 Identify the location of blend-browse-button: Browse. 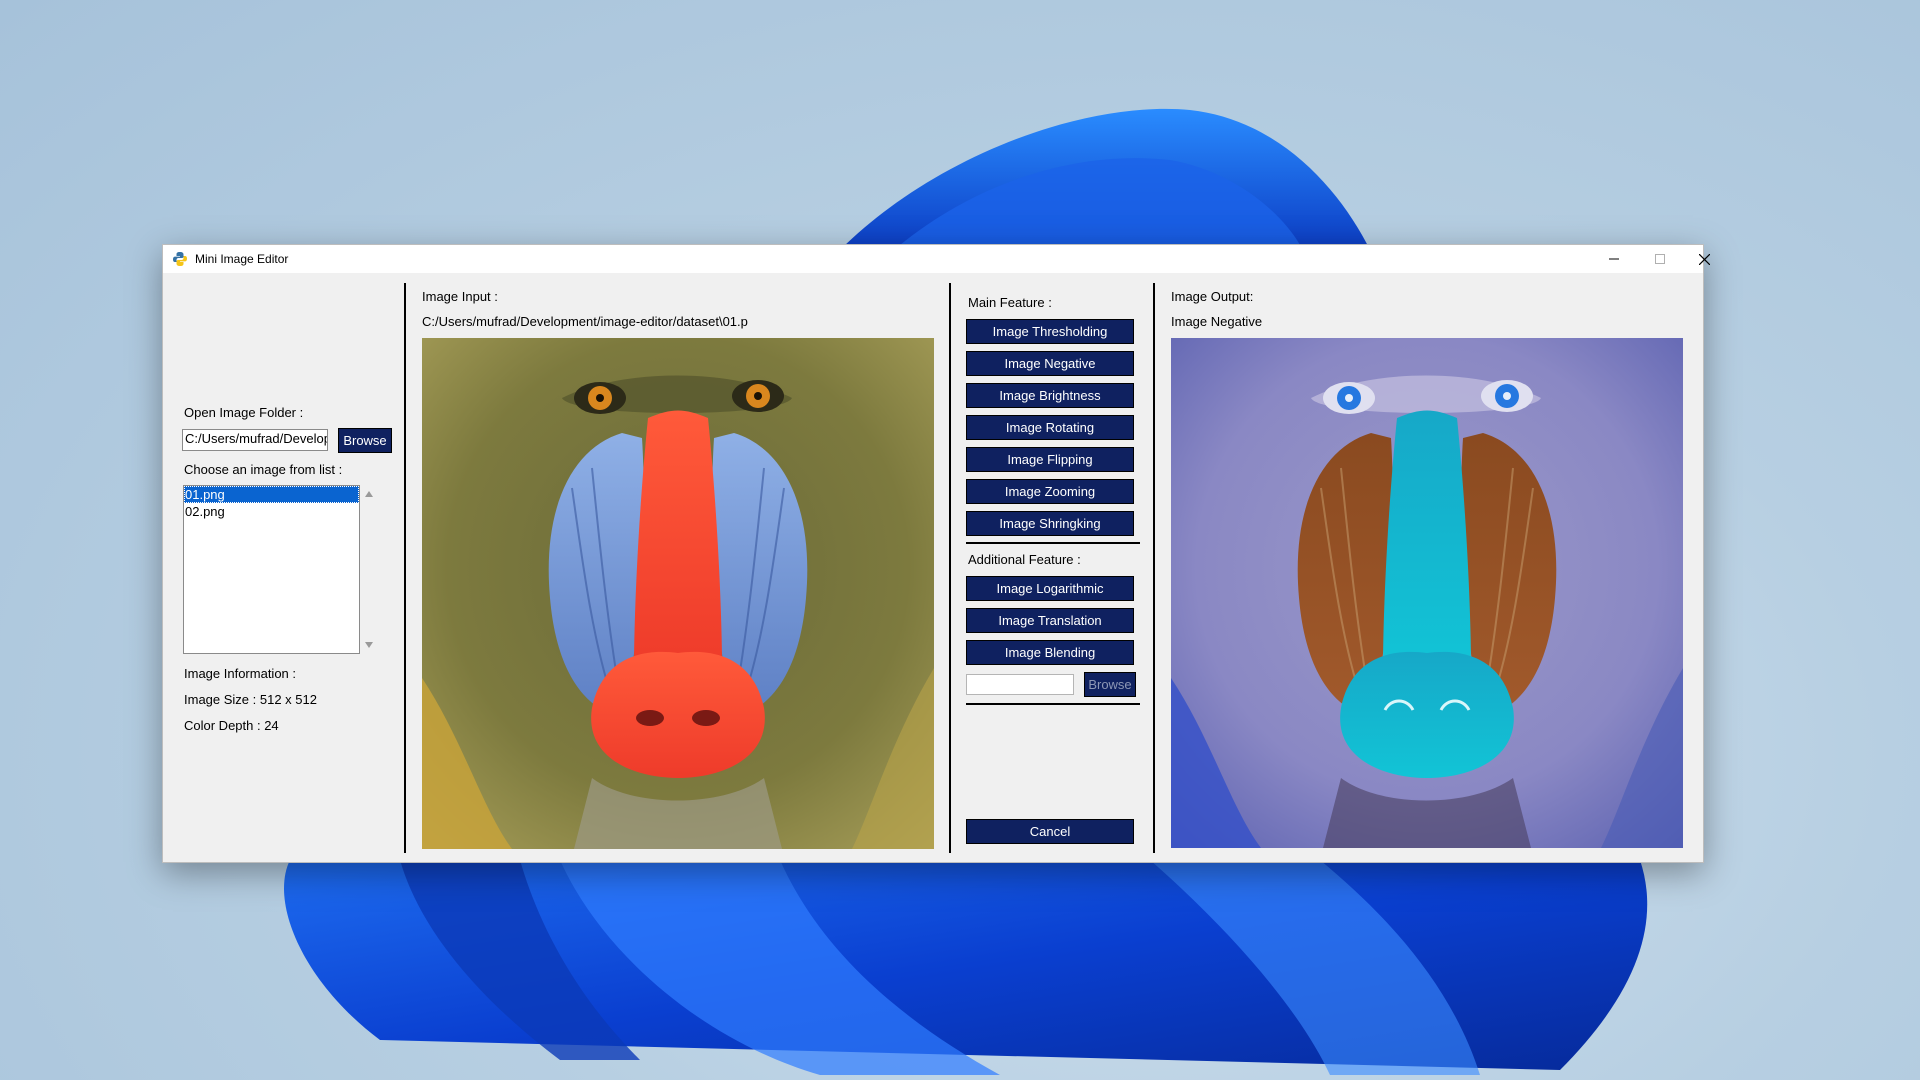
(1110, 684).